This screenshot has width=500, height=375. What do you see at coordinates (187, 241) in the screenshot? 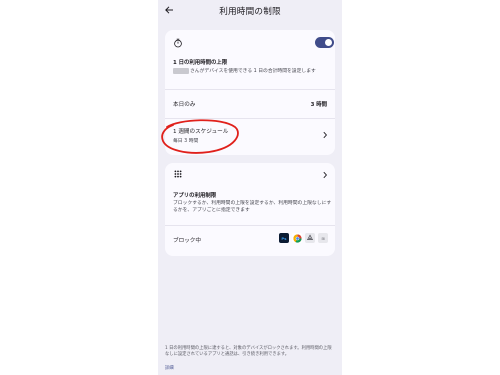
I see `blocked-label: ブロック中` at bounding box center [187, 241].